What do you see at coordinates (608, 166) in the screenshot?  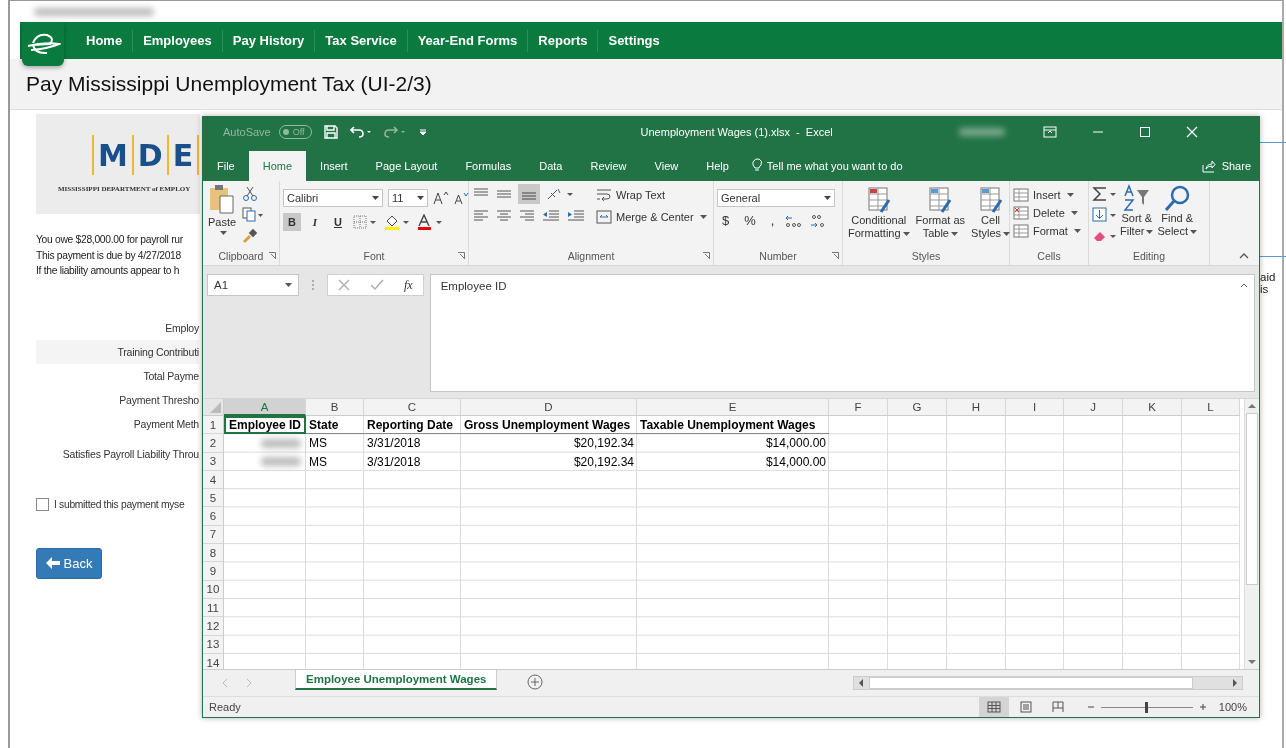 I see `ribbon-tab: Review` at bounding box center [608, 166].